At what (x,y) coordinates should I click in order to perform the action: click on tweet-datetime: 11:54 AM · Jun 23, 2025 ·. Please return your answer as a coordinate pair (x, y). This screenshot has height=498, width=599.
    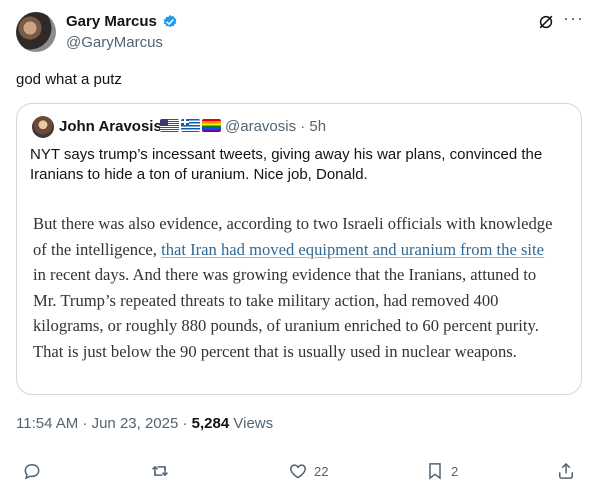
    Looking at the image, I should click on (104, 423).